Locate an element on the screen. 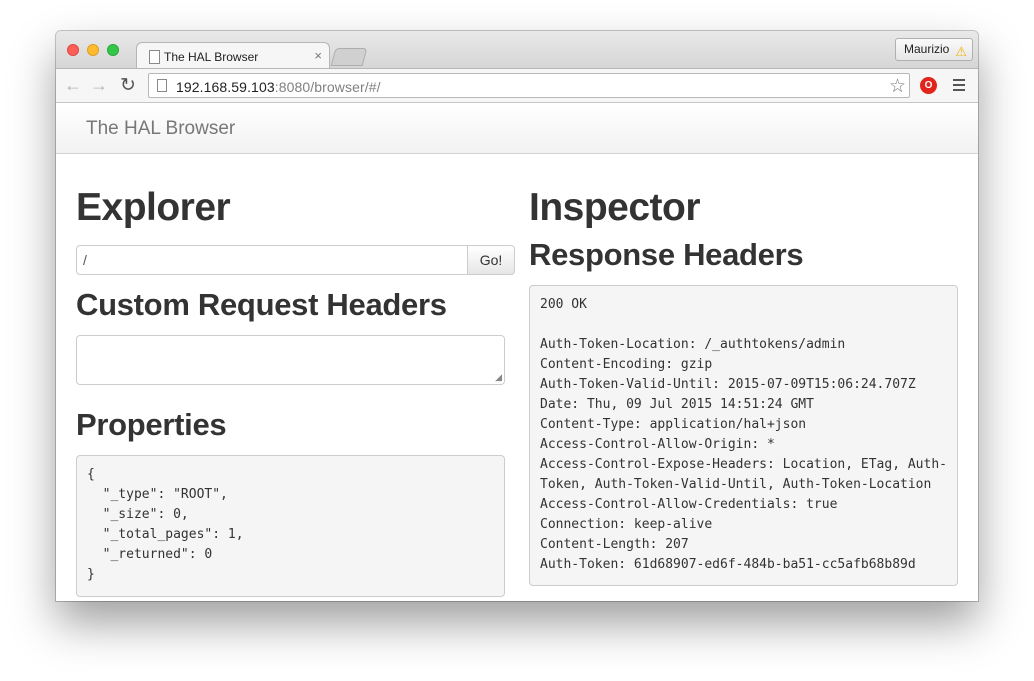  address-bar: 192.168.59.103:8080/browser/#/ ☆ is located at coordinates (529, 85).